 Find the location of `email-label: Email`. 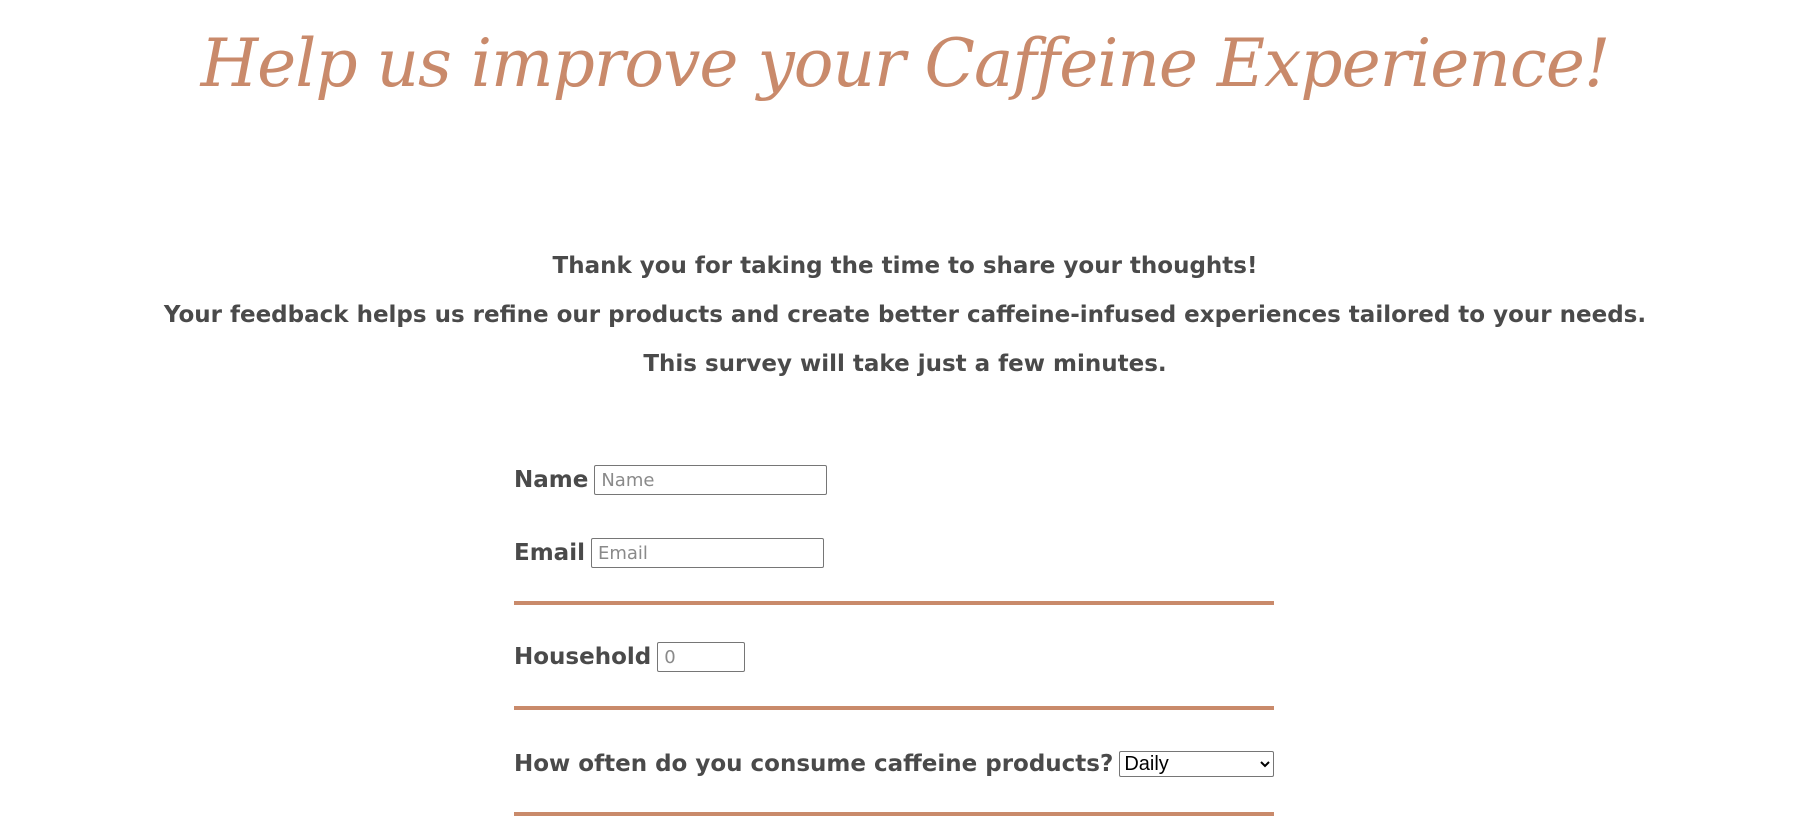

email-label: Email is located at coordinates (549, 553).